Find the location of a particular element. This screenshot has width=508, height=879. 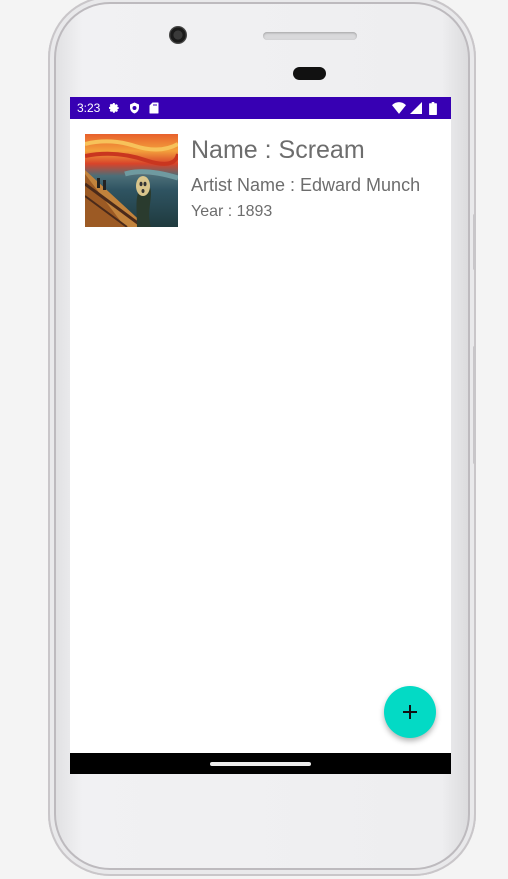

earpiece-speaker is located at coordinates (310, 36).